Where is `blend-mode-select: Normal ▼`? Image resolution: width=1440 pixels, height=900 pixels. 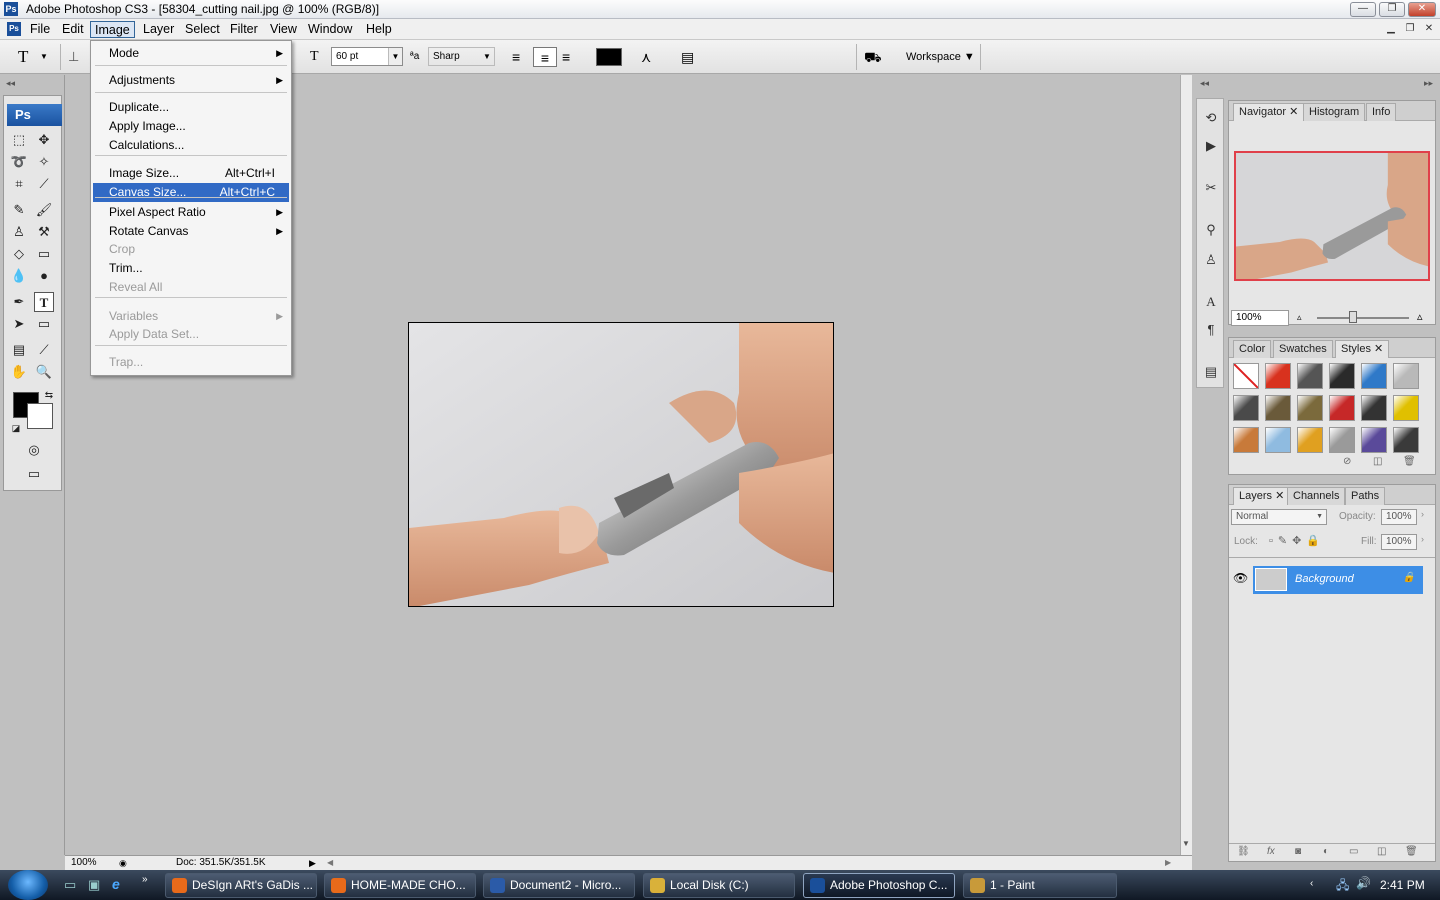 blend-mode-select: Normal ▼ is located at coordinates (1279, 517).